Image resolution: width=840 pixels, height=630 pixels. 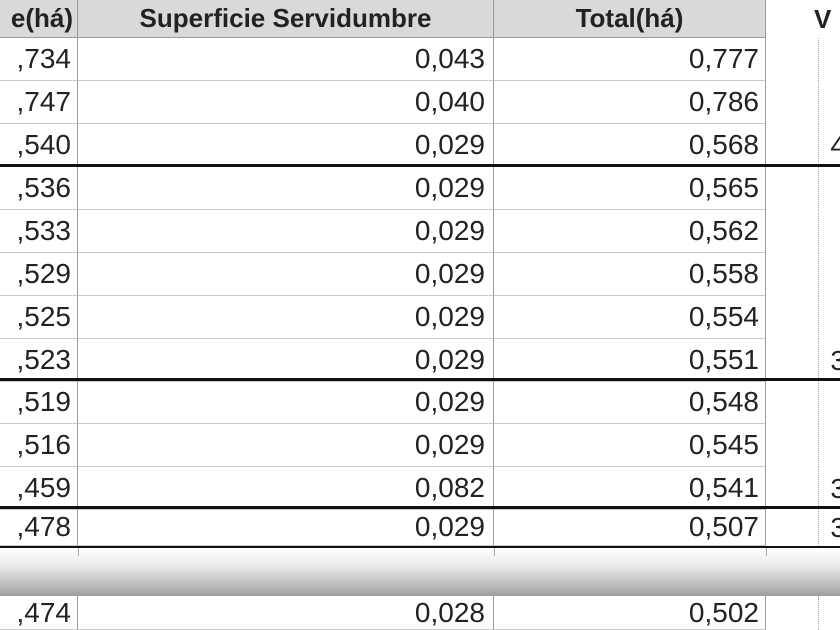 I want to click on cell: 0,028, so click(x=286, y=613).